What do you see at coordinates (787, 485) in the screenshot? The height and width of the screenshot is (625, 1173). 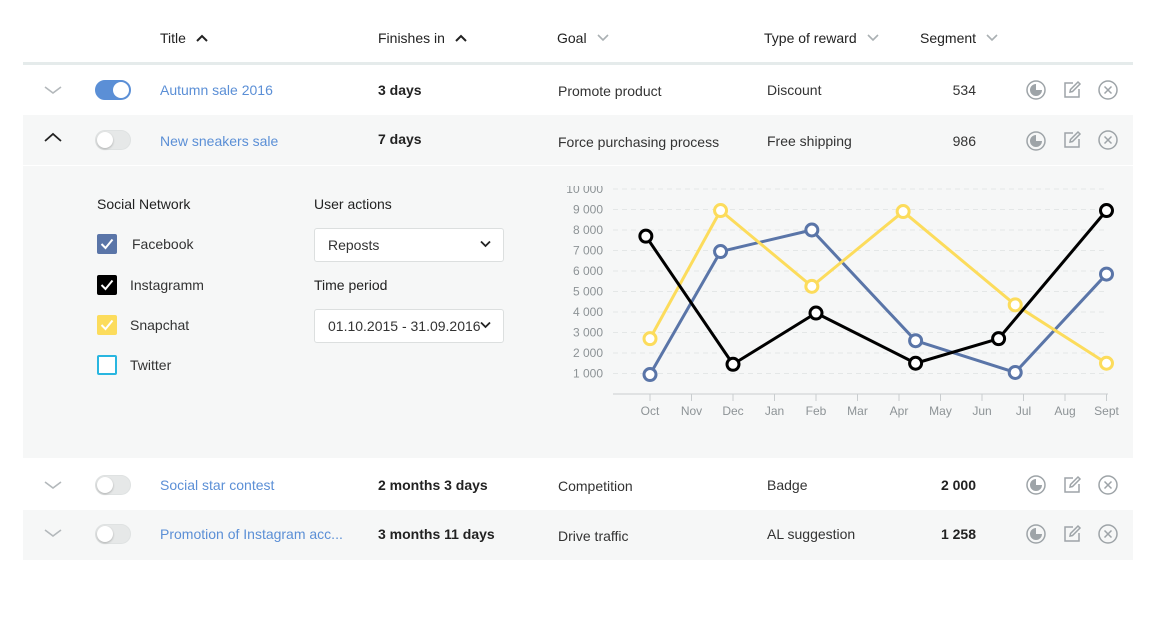 I see `reward-type: Badge` at bounding box center [787, 485].